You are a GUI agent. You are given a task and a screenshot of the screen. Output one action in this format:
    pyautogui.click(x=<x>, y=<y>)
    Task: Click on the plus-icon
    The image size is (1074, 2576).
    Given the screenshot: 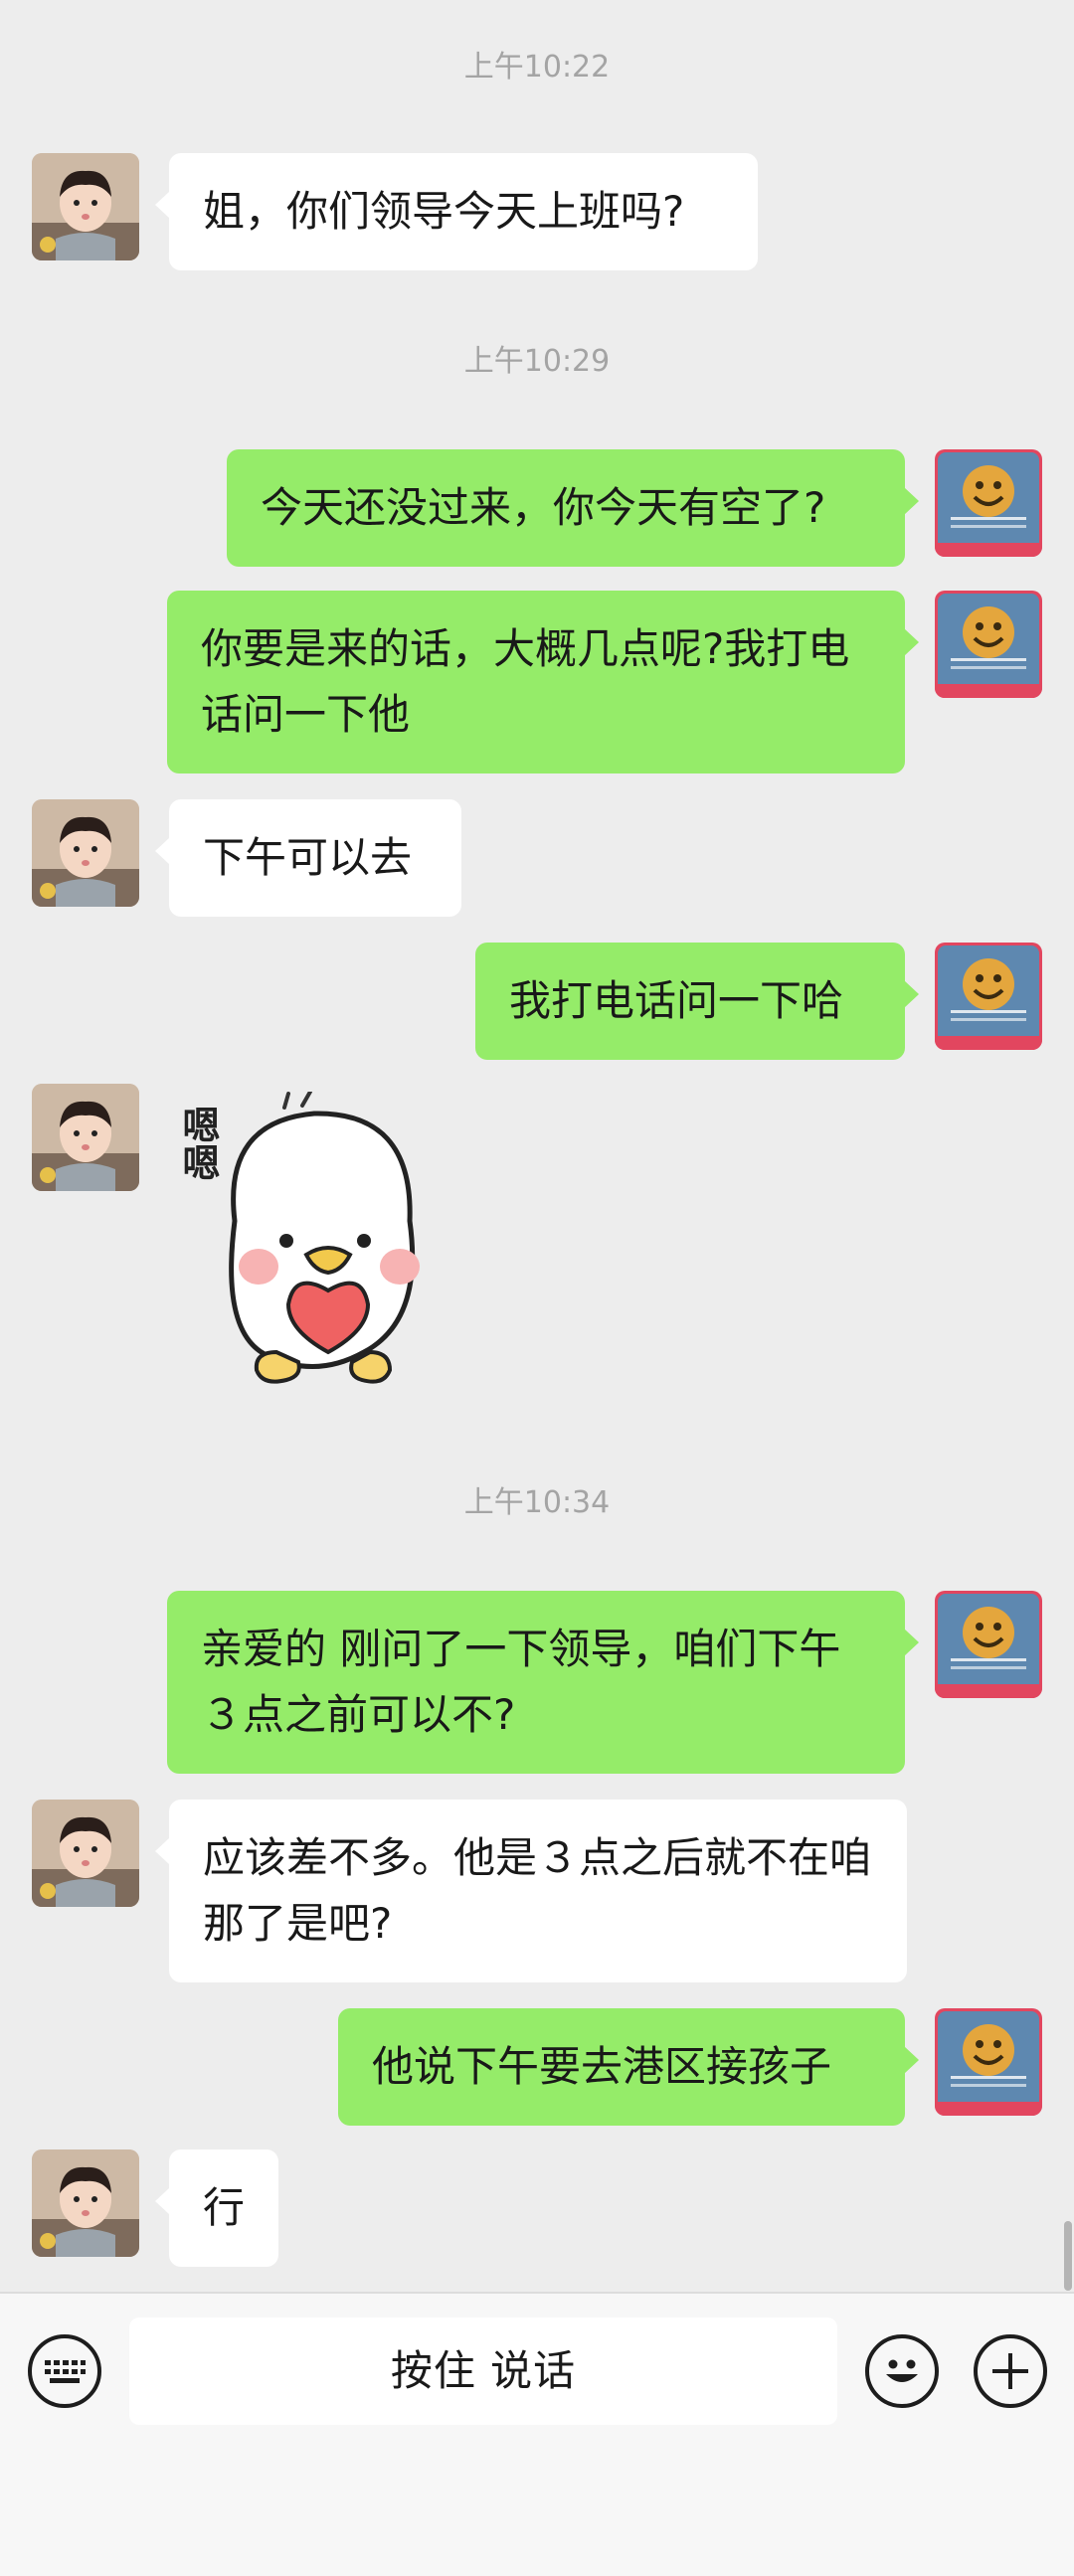 What is the action you would take?
    pyautogui.click(x=1010, y=2371)
    